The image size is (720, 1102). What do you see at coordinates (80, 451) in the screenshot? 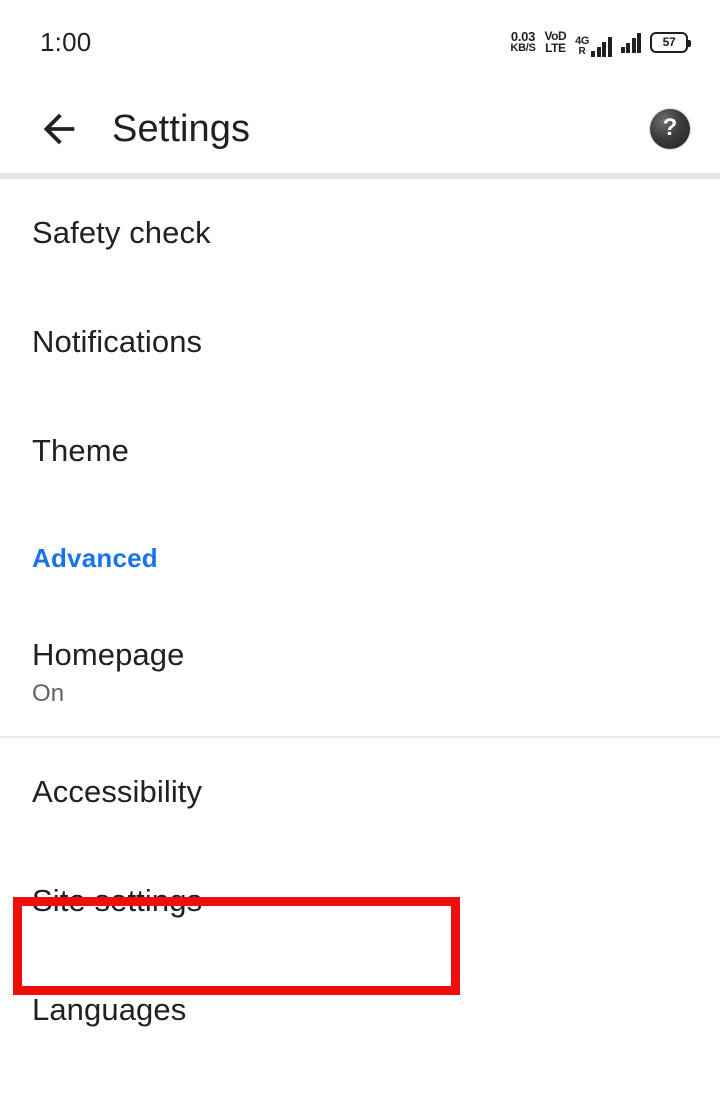
I see `list-item-title: Theme` at bounding box center [80, 451].